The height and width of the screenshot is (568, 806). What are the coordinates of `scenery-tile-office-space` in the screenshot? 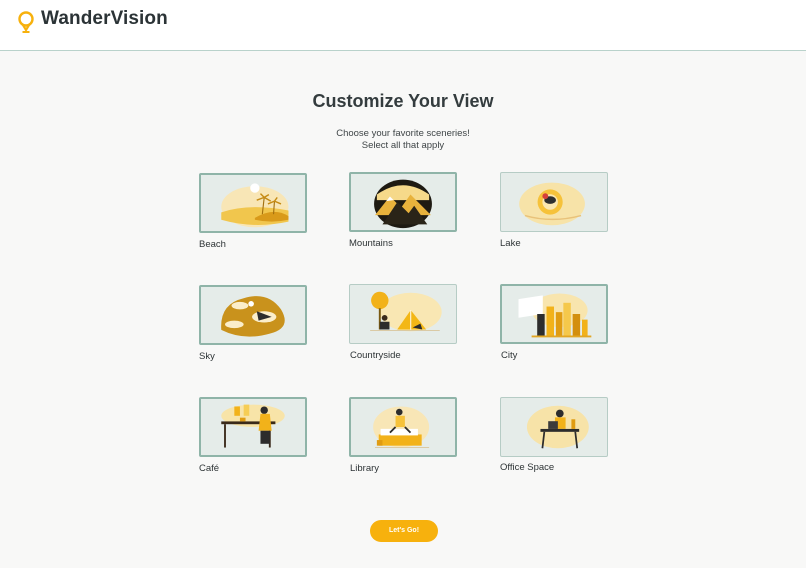 It's located at (554, 427).